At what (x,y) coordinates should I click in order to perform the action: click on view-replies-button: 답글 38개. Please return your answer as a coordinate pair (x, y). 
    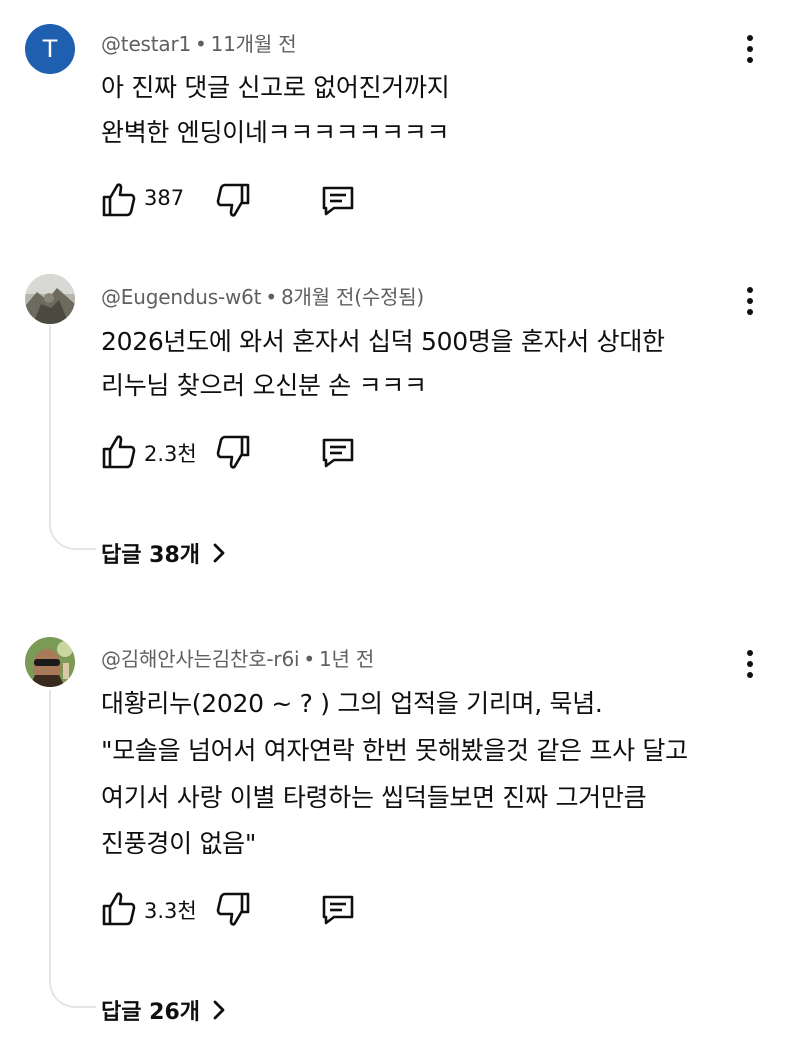
    Looking at the image, I should click on (163, 553).